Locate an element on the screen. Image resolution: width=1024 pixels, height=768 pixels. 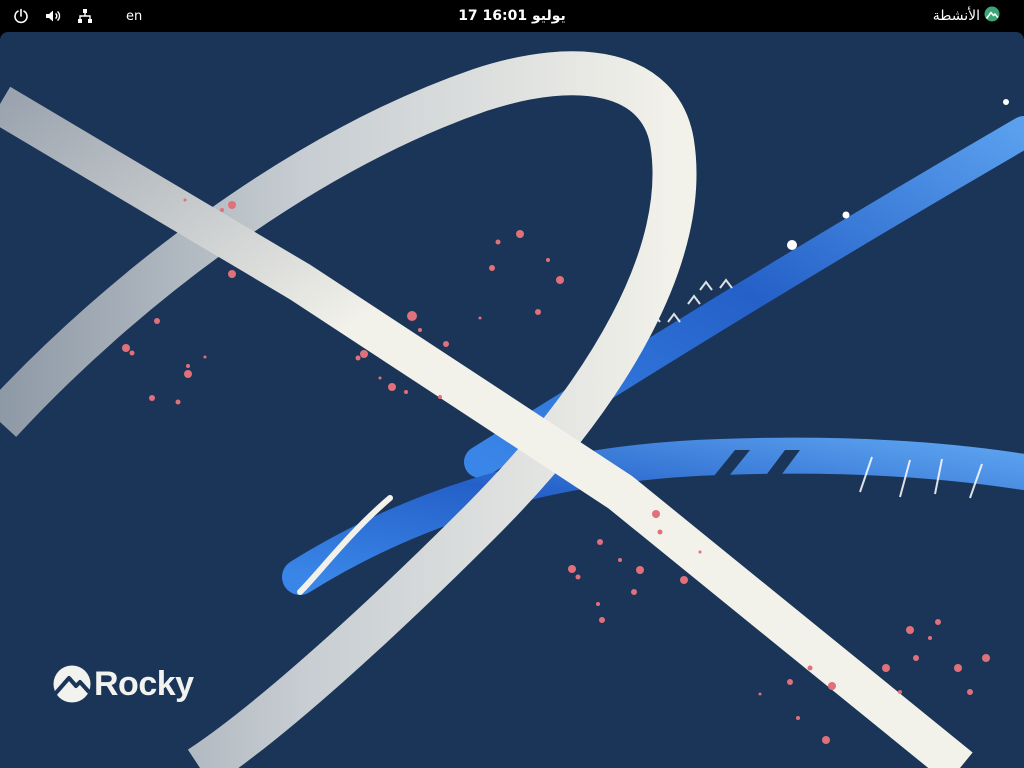
network-icon is located at coordinates (85, 16).